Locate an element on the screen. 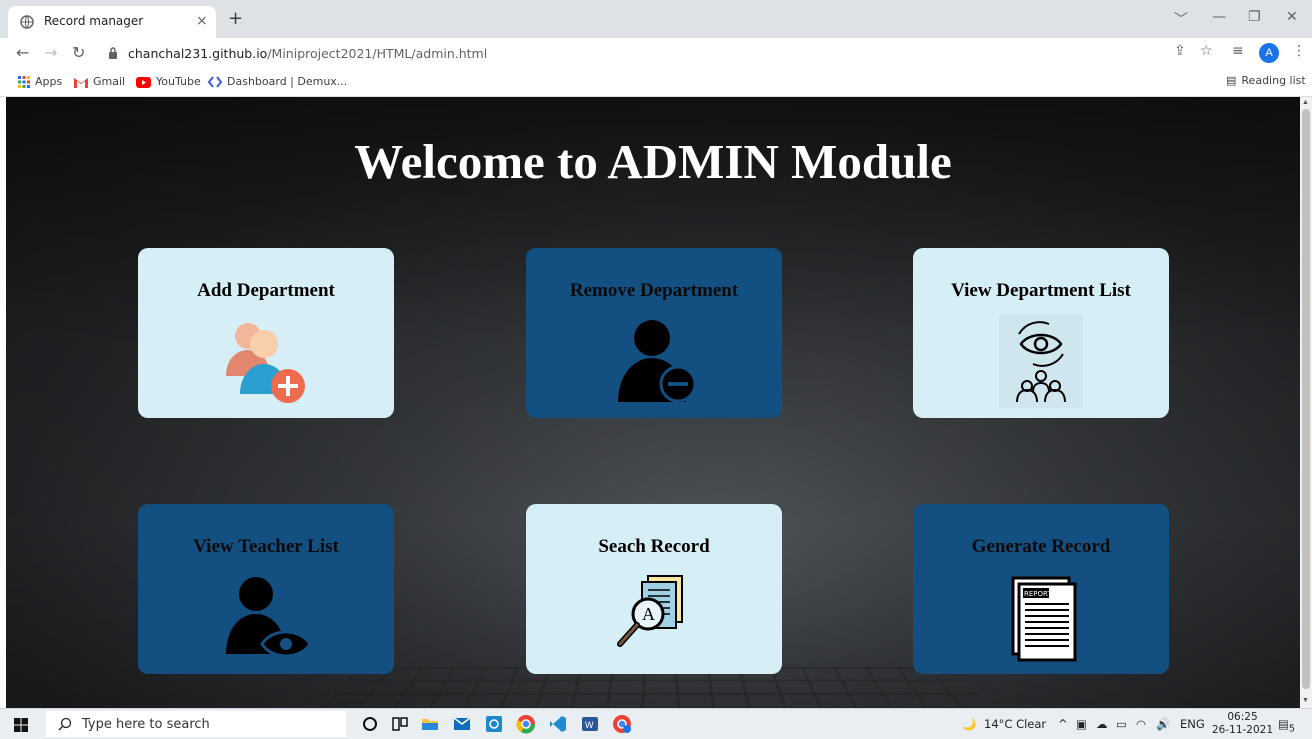 This screenshot has width=1312, height=739. bookmark-apps: Apps is located at coordinates (40, 81).